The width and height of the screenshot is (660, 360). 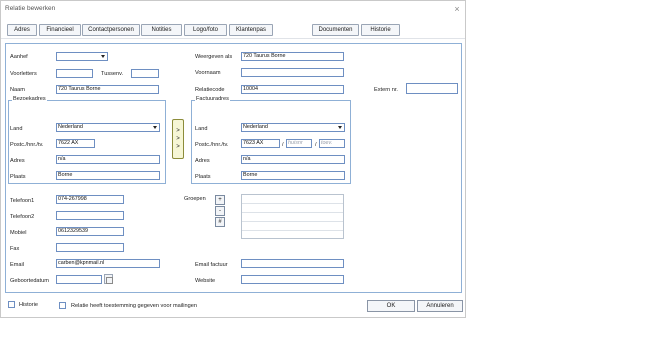 What do you see at coordinates (195, 199) in the screenshot?
I see `groepen-label: Groepen` at bounding box center [195, 199].